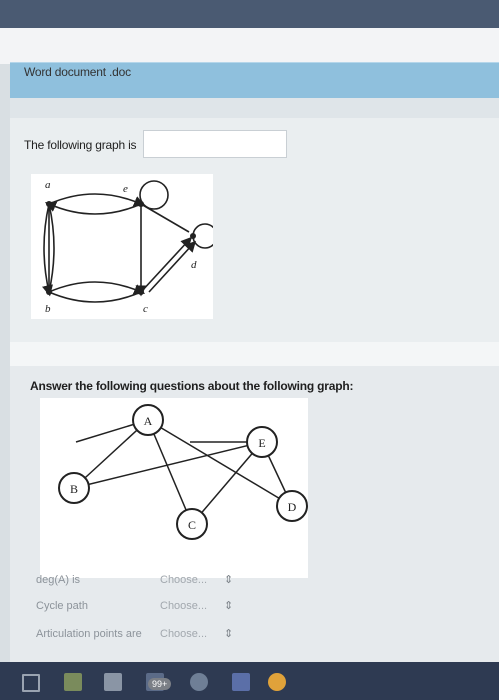 The width and height of the screenshot is (499, 700). I want to click on file-explorer-icon, so click(73, 682).